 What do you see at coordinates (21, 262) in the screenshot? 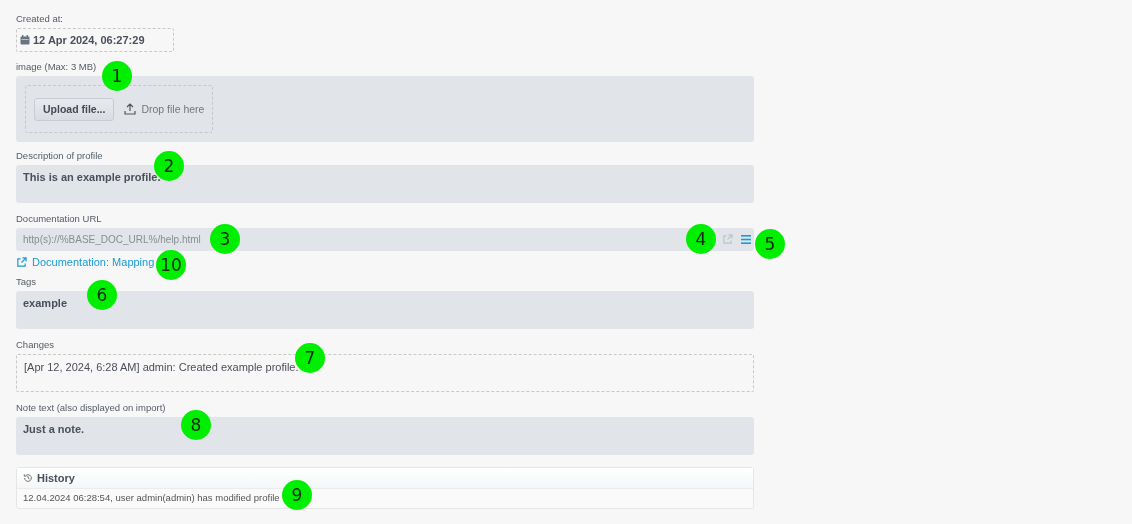
I see `external-link-icon` at bounding box center [21, 262].